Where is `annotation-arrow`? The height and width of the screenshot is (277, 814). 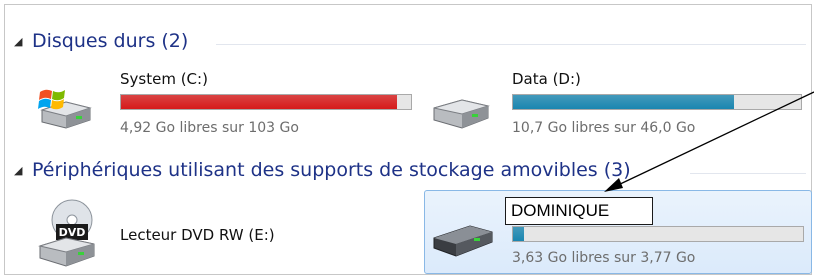
annotation-arrow is located at coordinates (709, 141).